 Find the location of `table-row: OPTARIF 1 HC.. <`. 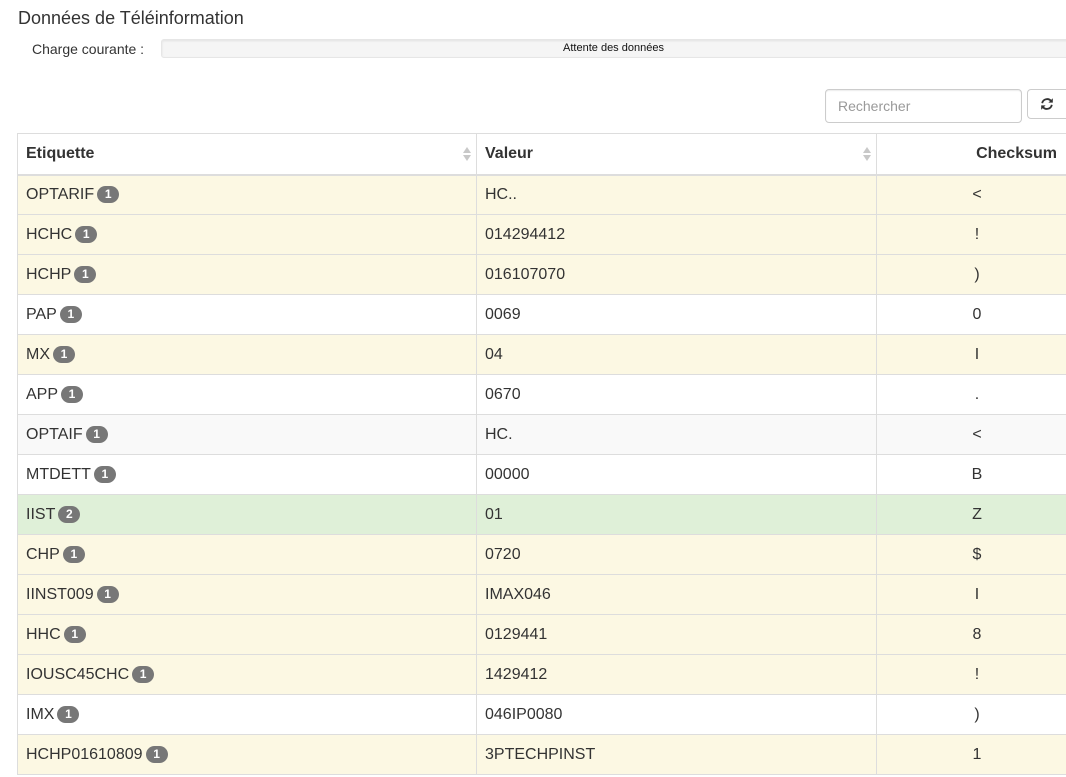

table-row: OPTARIF 1 HC.. < is located at coordinates (541, 194).